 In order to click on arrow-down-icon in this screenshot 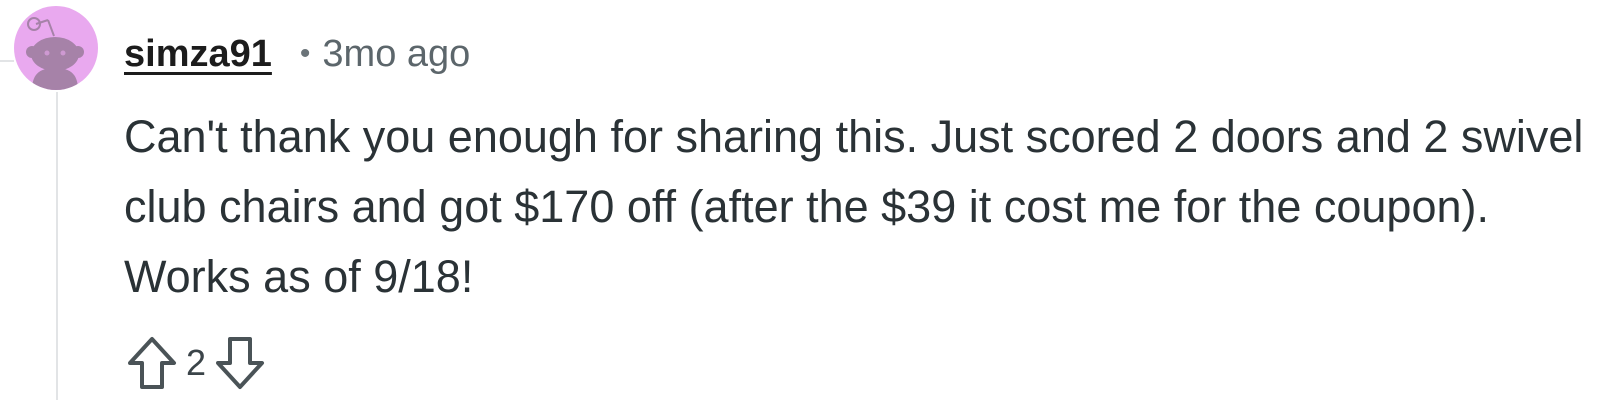, I will do `click(240, 363)`.